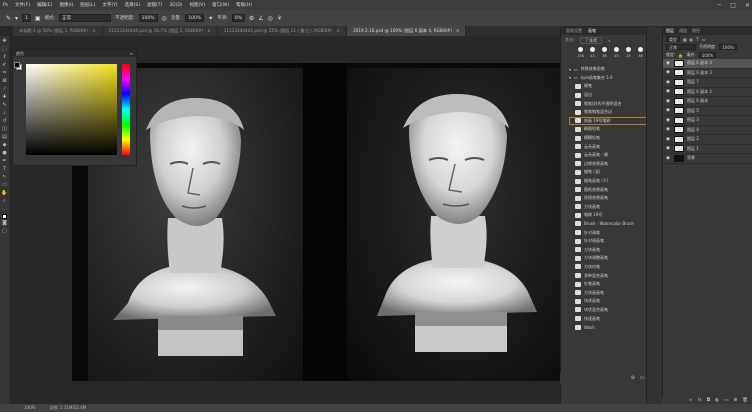 The height and width of the screenshot is (412, 752). I want to click on trash-icon: 🗑, so click(745, 400).